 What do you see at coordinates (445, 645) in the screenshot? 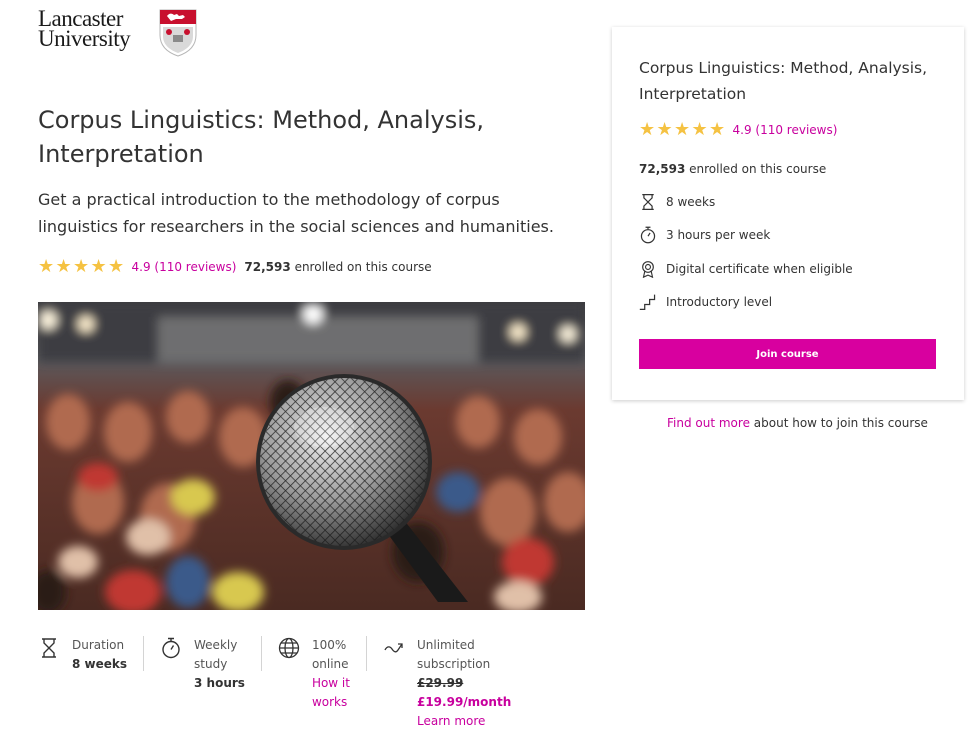
I see `subscription-label-1: Unlimited` at bounding box center [445, 645].